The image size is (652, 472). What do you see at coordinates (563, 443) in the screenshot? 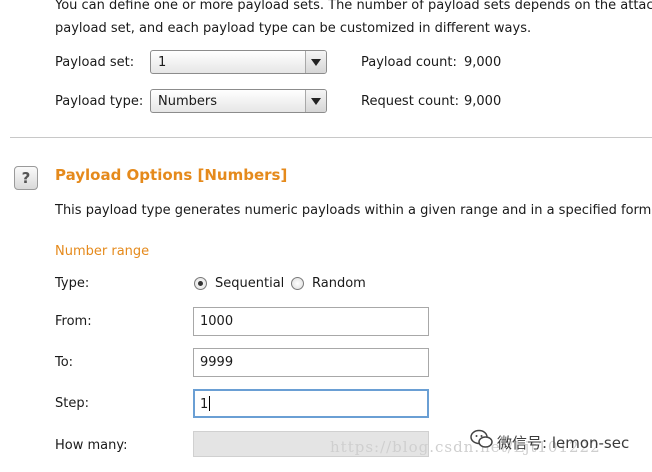
I see `watermark-text: 微信号: lemon-sec` at bounding box center [563, 443].